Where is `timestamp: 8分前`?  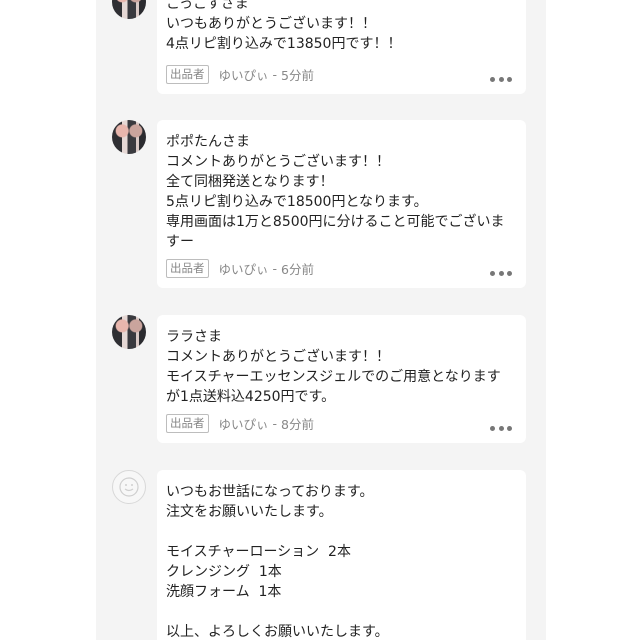
timestamp: 8分前 is located at coordinates (297, 424).